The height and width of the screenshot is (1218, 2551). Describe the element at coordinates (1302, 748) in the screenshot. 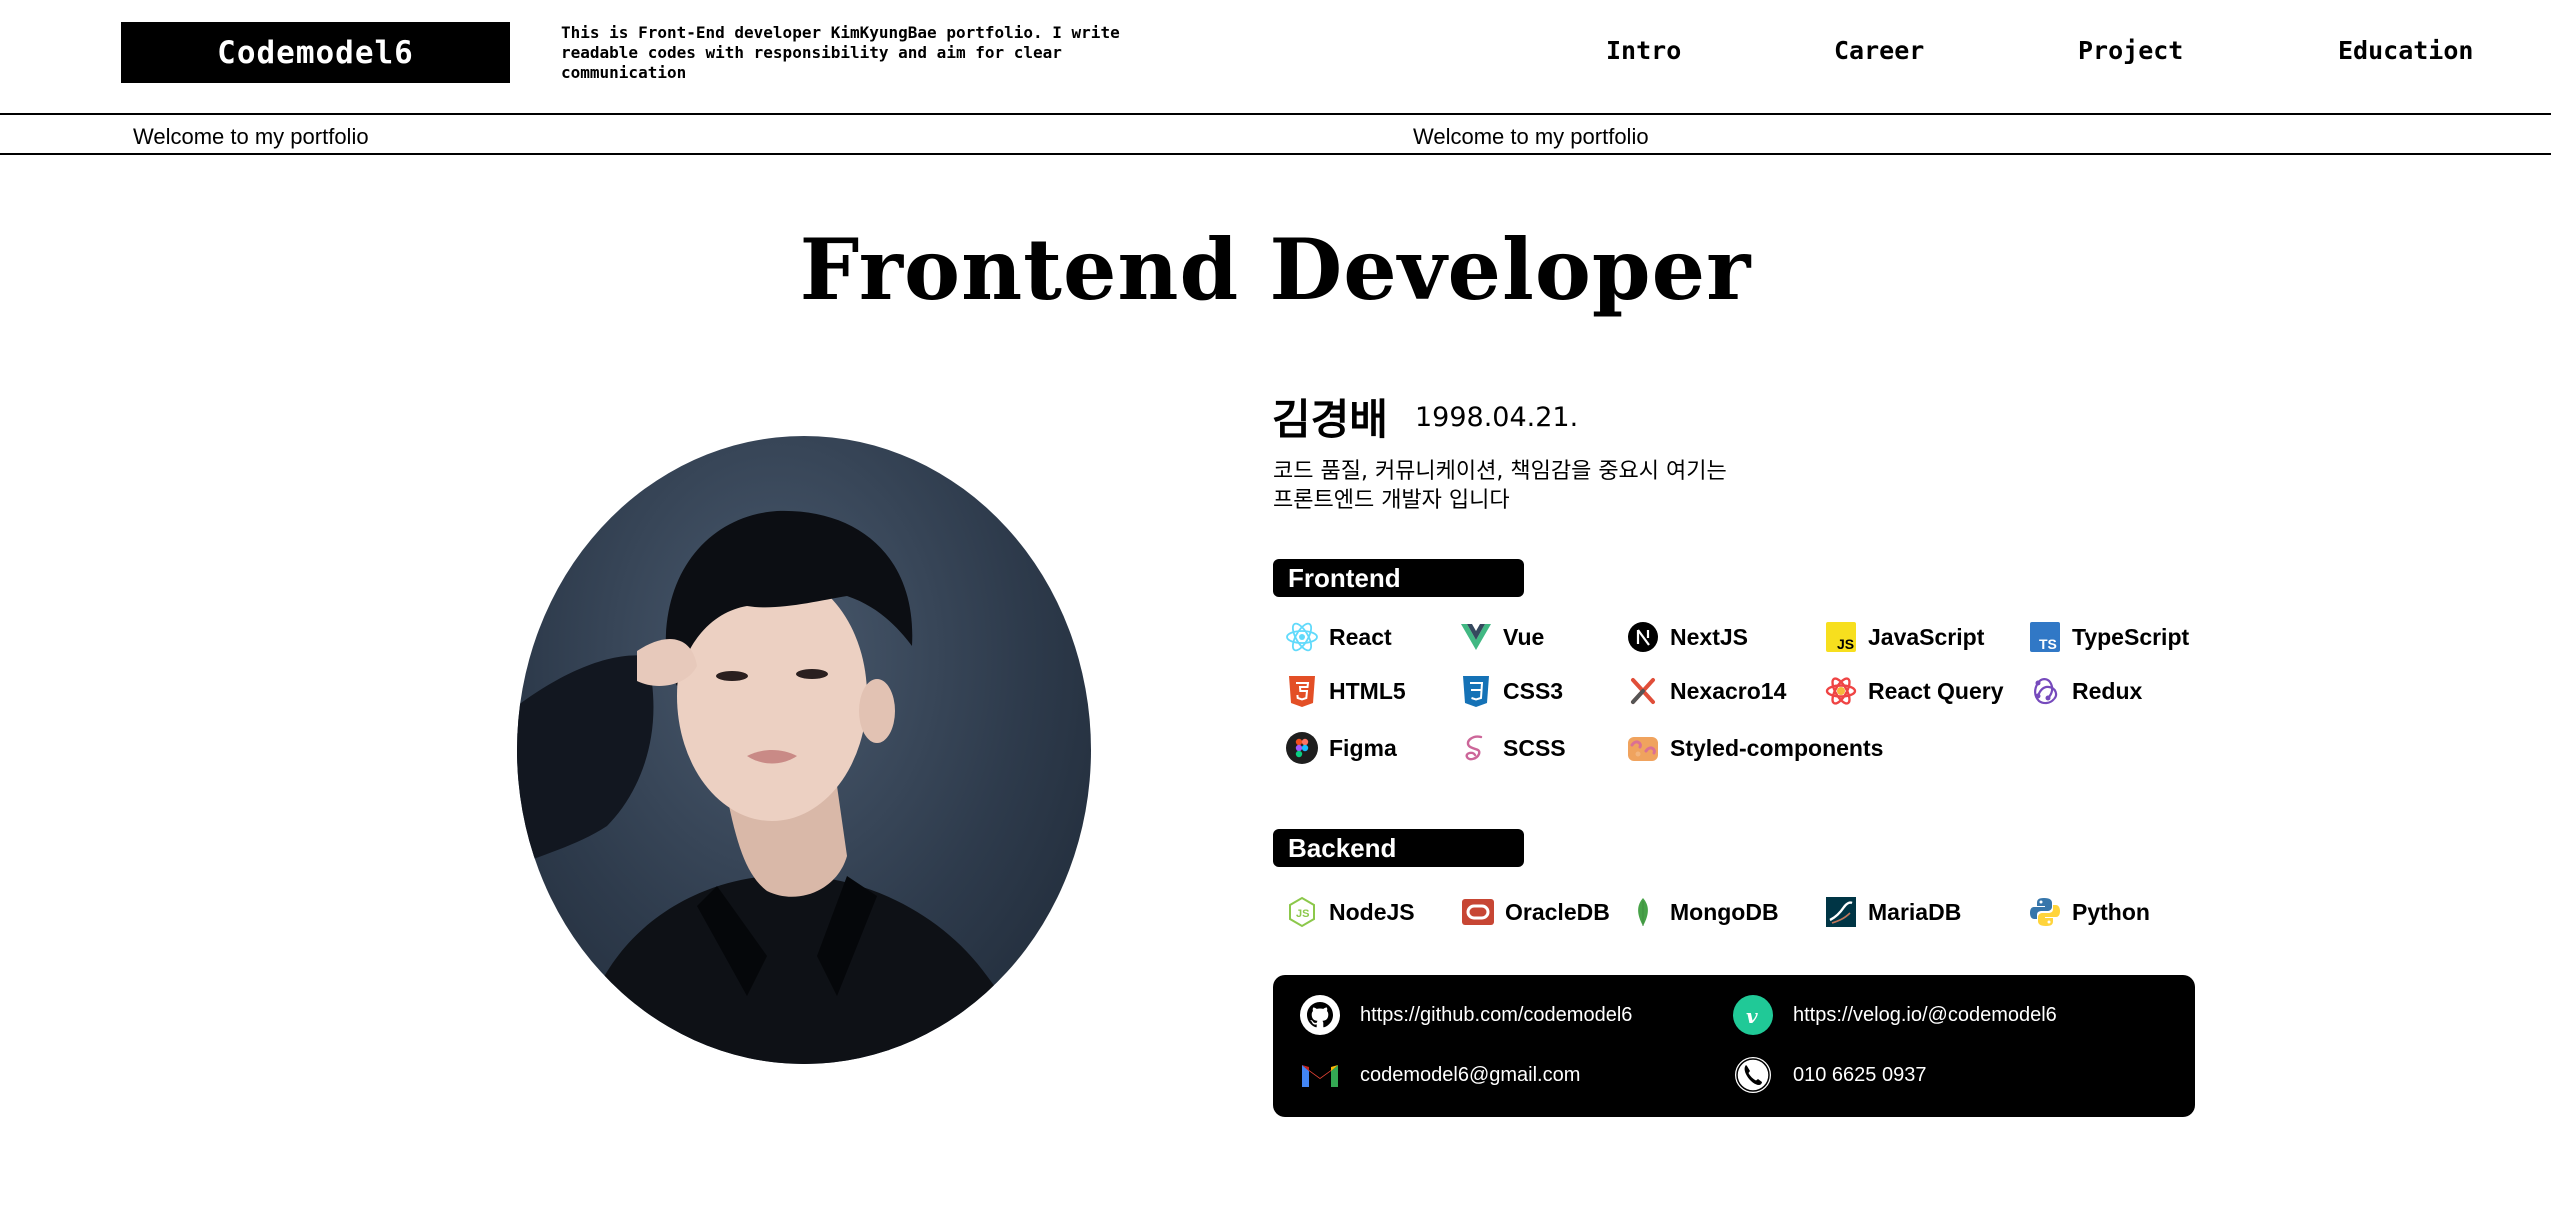

I see `figma-icon` at that location.